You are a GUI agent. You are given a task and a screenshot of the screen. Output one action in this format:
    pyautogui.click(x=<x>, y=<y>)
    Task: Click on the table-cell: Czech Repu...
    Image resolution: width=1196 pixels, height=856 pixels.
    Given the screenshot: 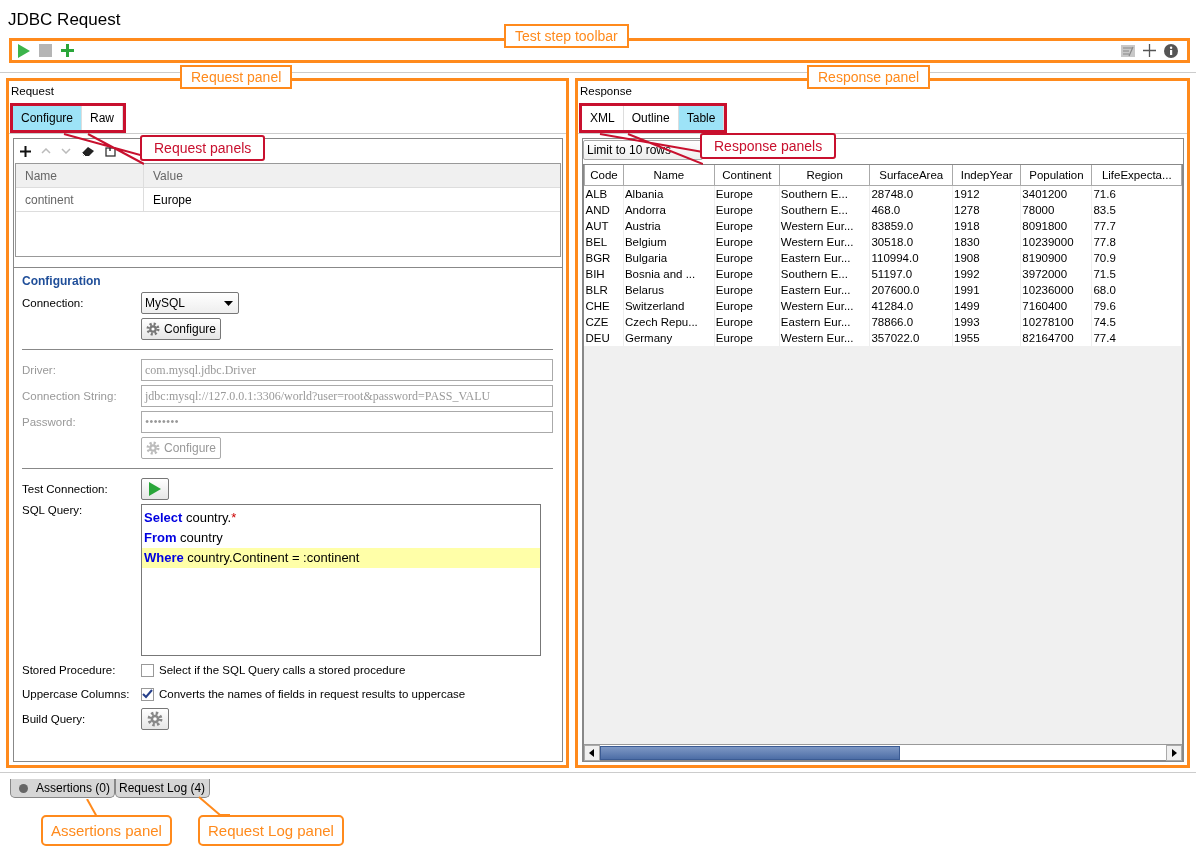 What is the action you would take?
    pyautogui.click(x=669, y=322)
    